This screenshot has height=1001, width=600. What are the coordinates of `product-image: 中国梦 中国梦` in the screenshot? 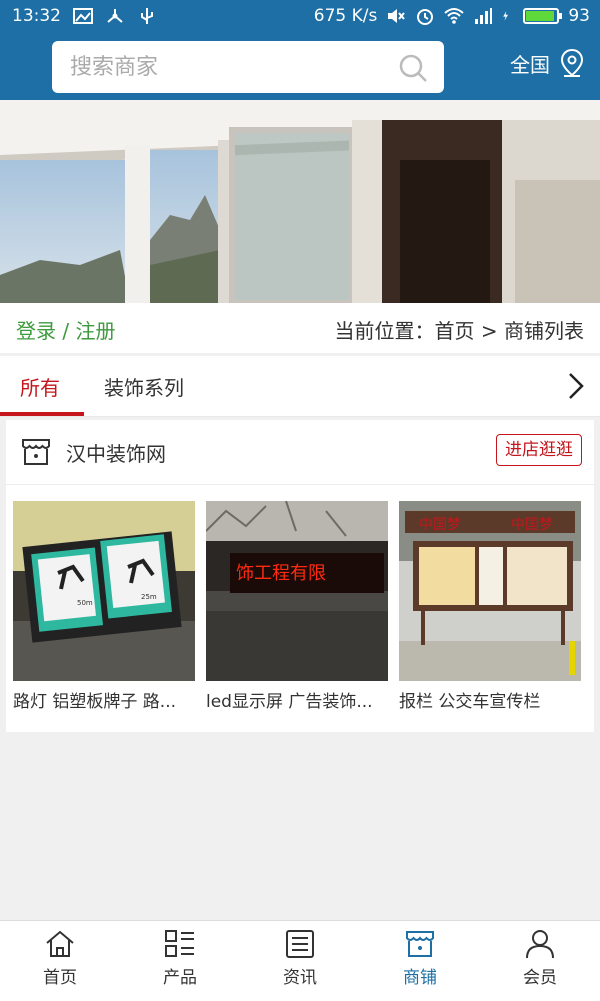 It's located at (490, 591).